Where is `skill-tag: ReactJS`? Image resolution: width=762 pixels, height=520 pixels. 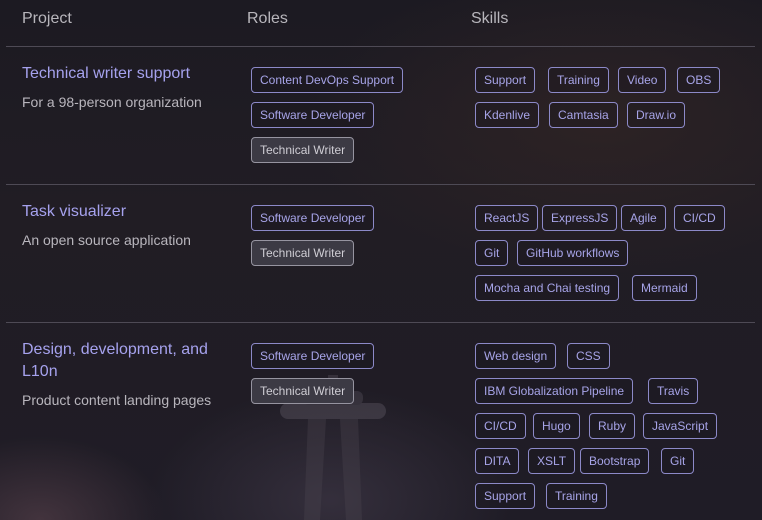 skill-tag: ReactJS is located at coordinates (507, 218).